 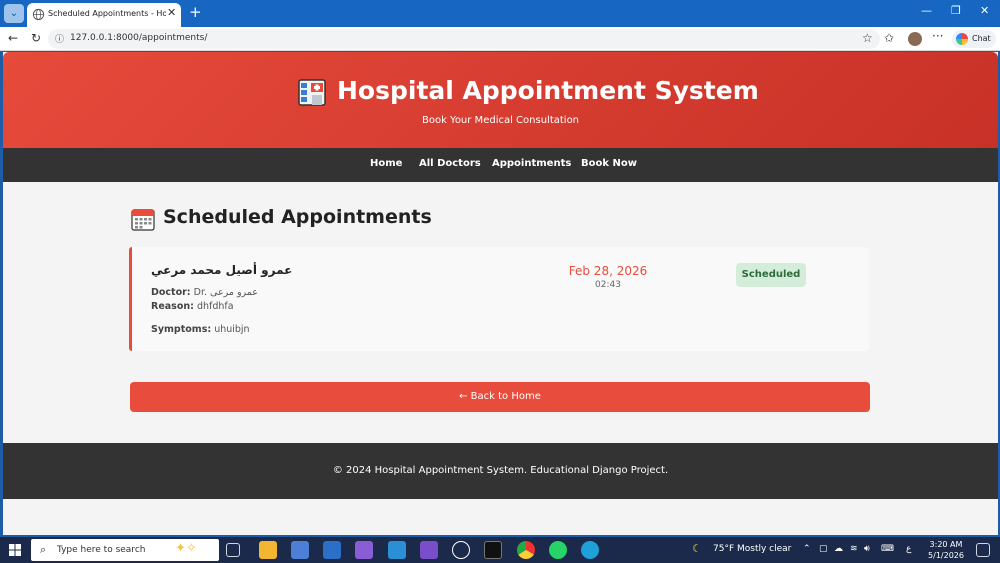 What do you see at coordinates (609, 163) in the screenshot?
I see `nav-book-now: Book Now` at bounding box center [609, 163].